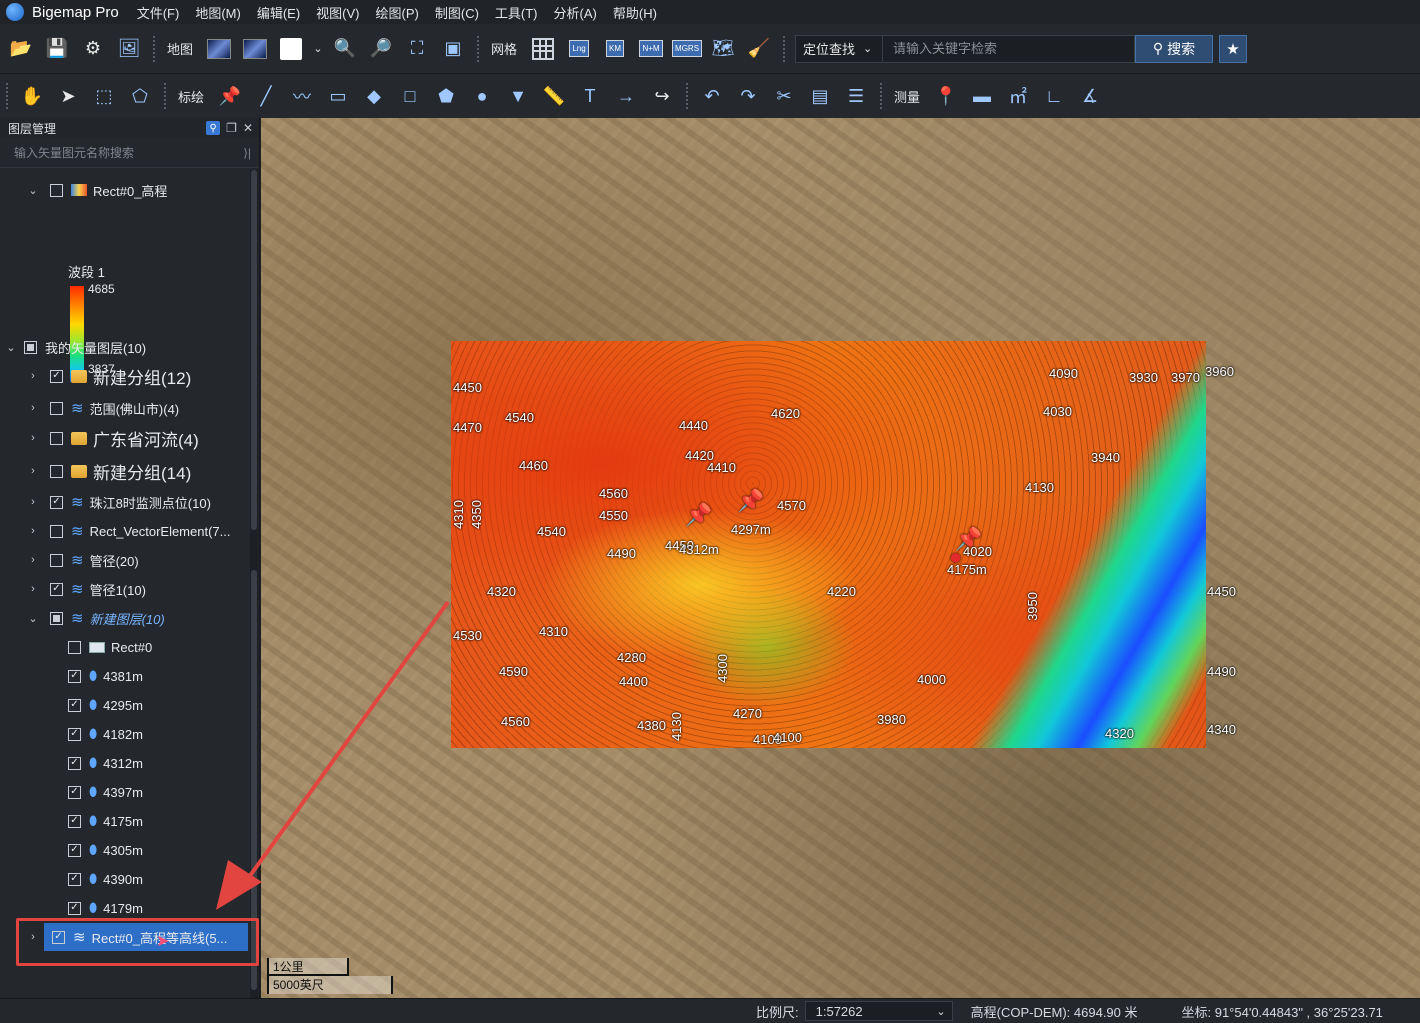 The width and height of the screenshot is (1420, 1023). What do you see at coordinates (337, 12) in the screenshot?
I see `menu-view: 视图(V)` at bounding box center [337, 12].